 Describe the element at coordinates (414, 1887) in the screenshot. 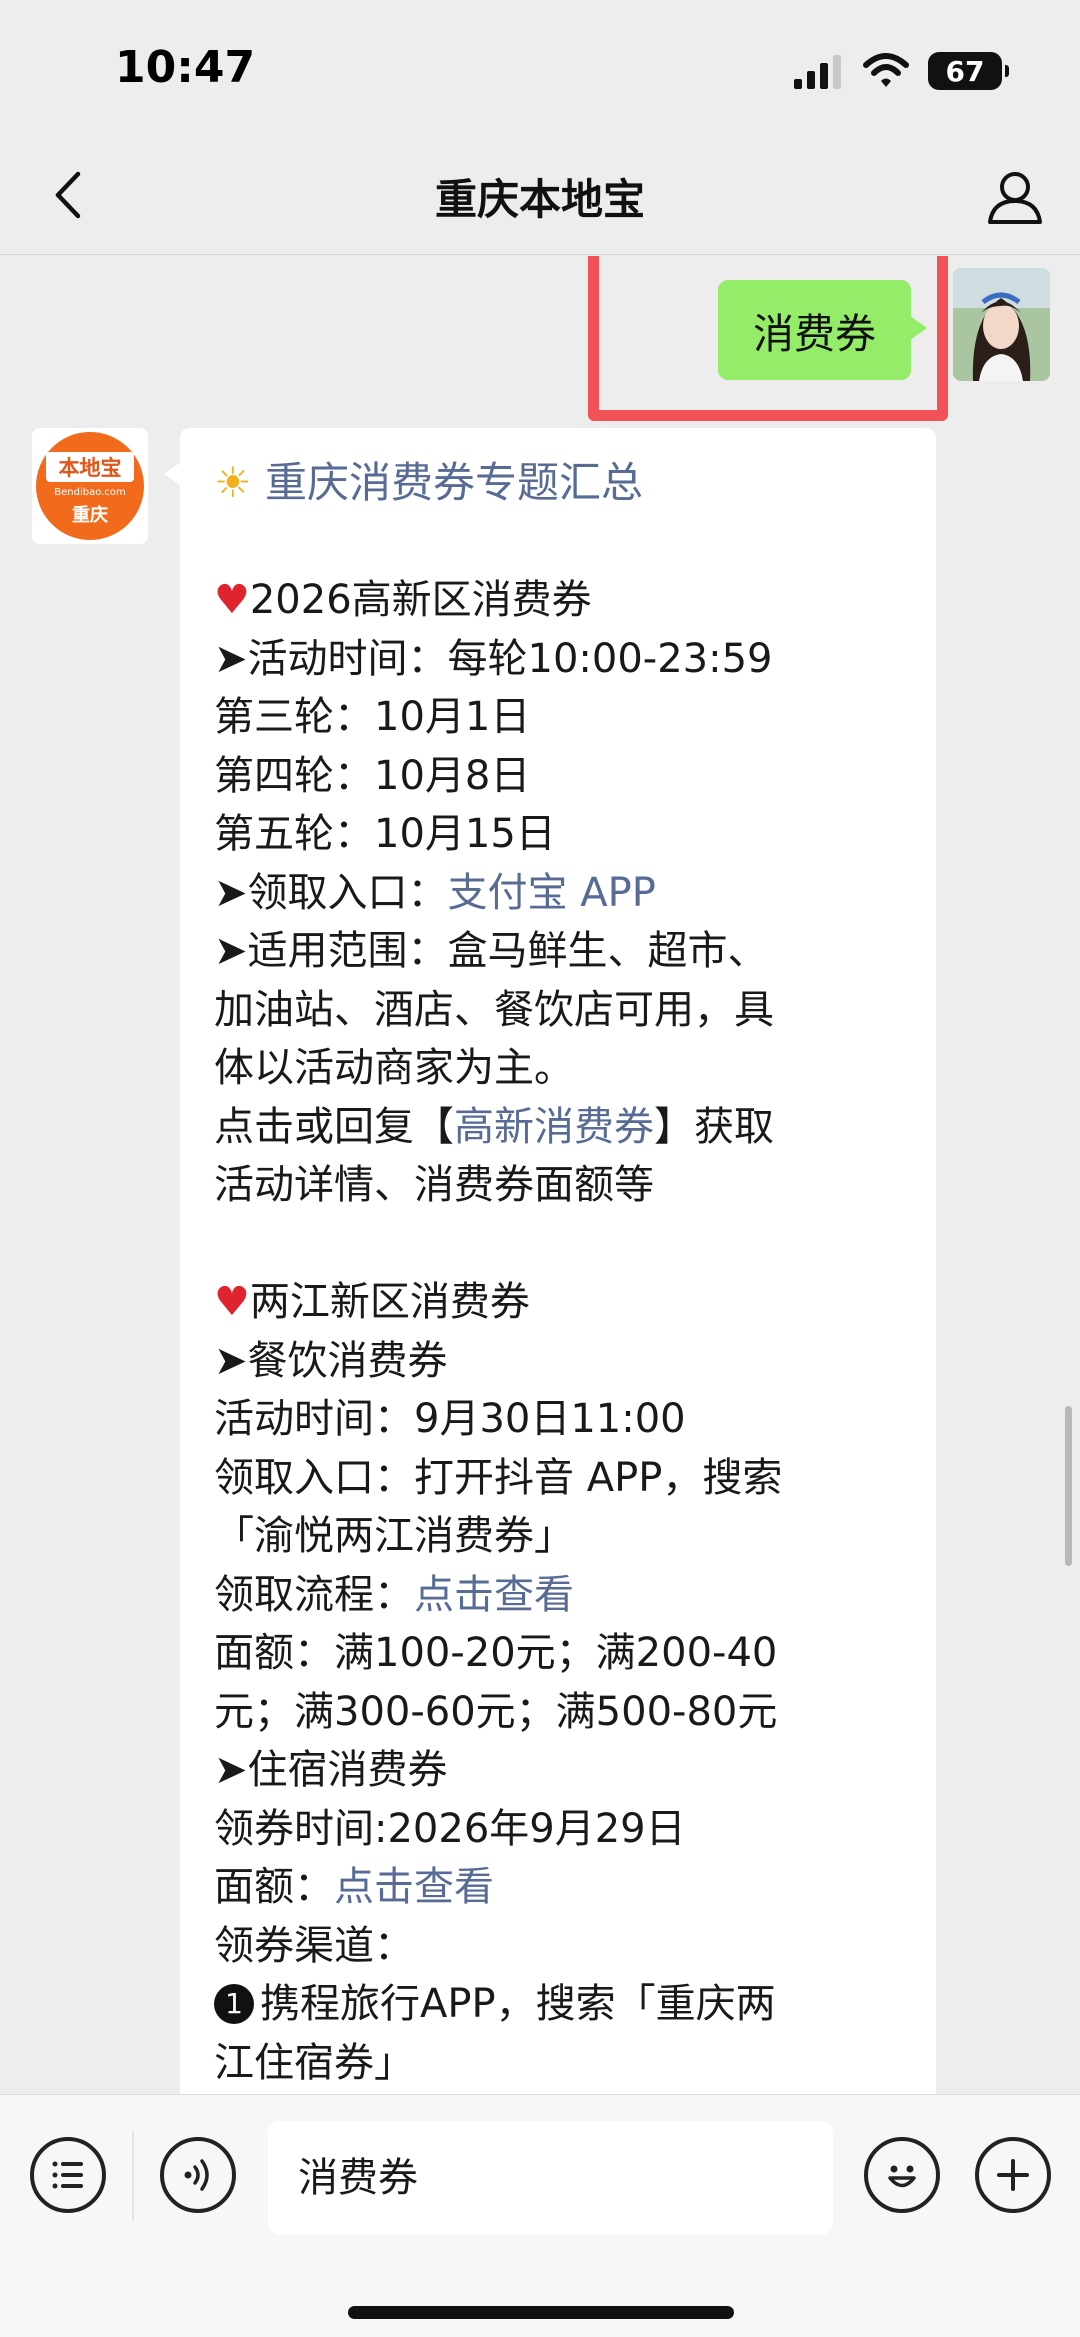

I see `hotel-amount-link: 点击查看` at that location.